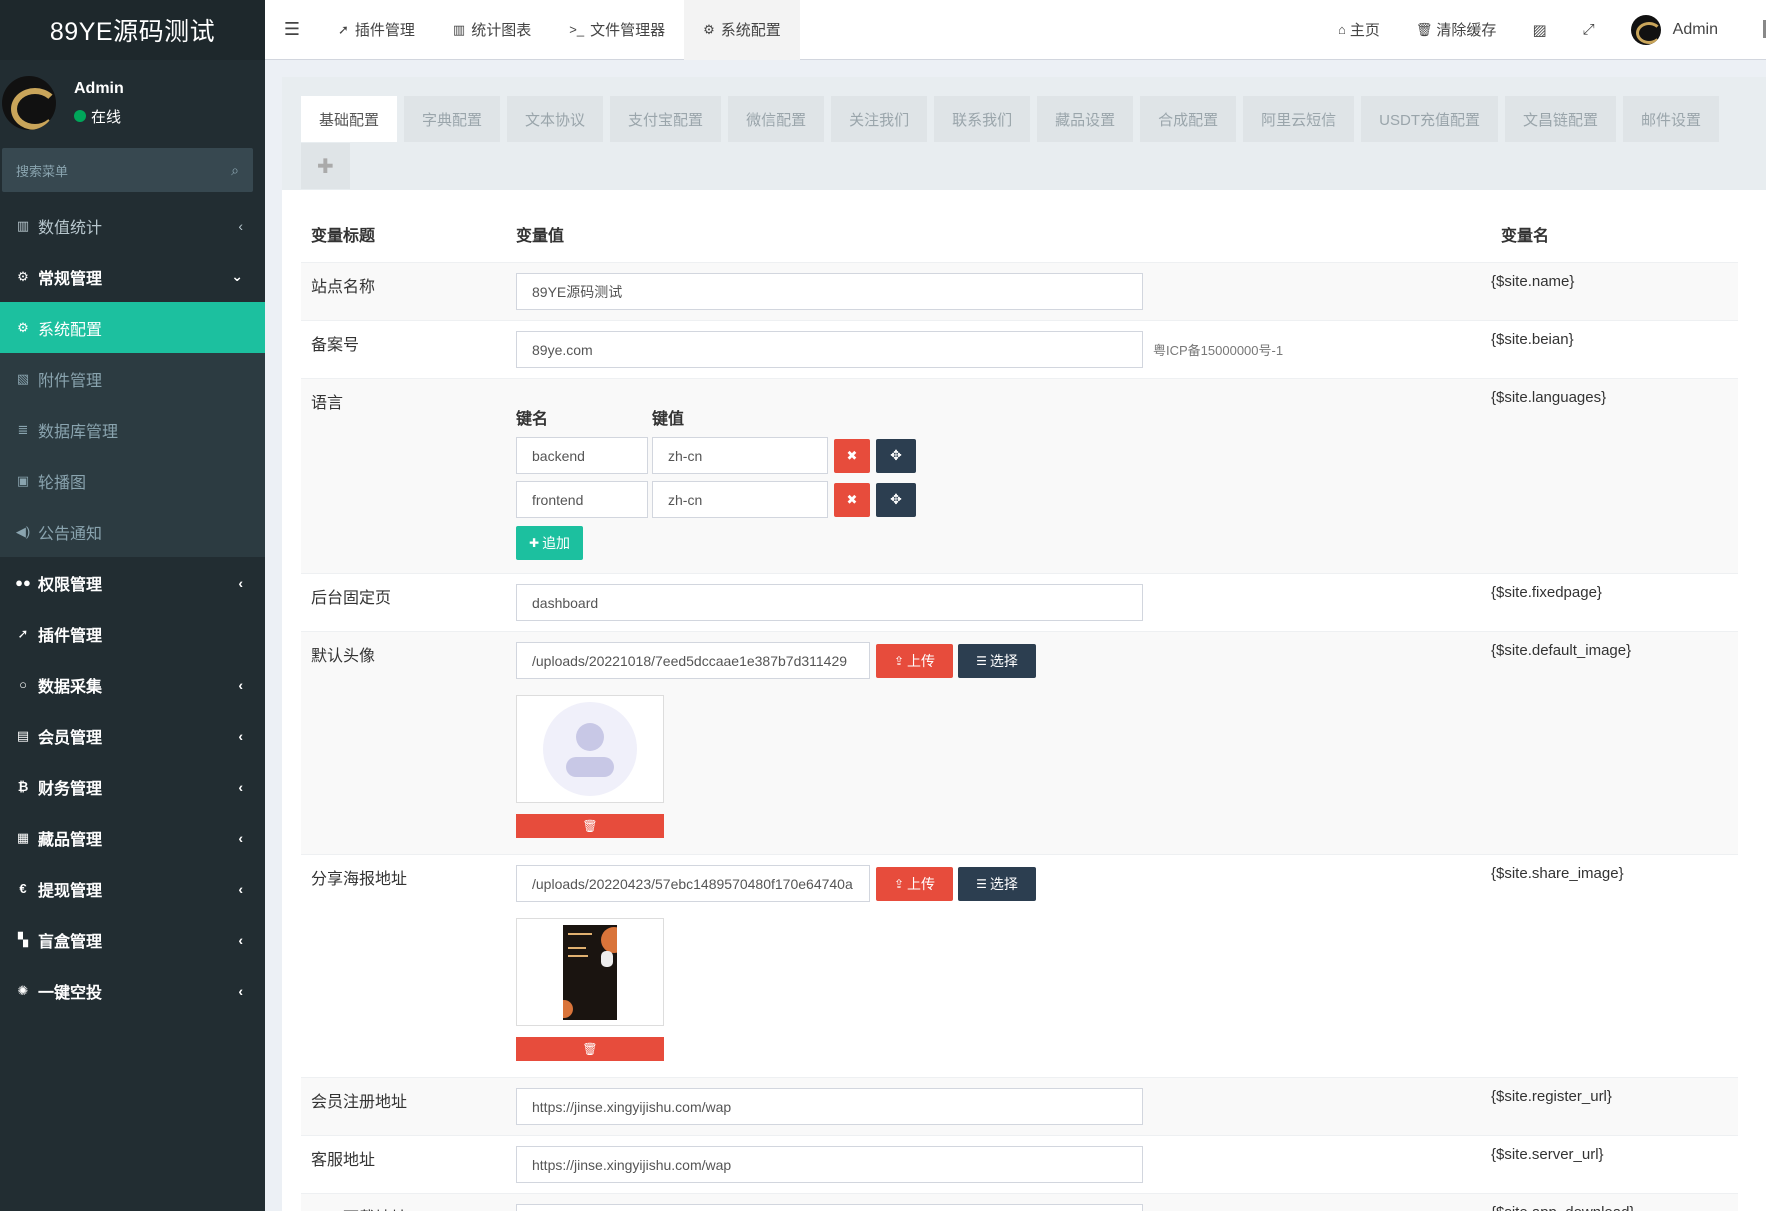  What do you see at coordinates (1546, 592) in the screenshot?
I see `row-var: {$site.fixedpage}` at bounding box center [1546, 592].